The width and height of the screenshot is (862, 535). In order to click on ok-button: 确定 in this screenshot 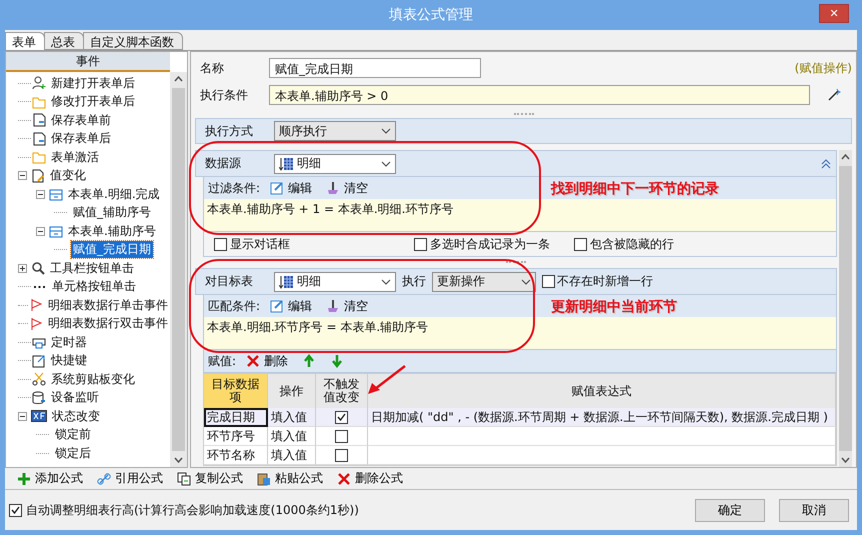, I will do `click(730, 510)`.